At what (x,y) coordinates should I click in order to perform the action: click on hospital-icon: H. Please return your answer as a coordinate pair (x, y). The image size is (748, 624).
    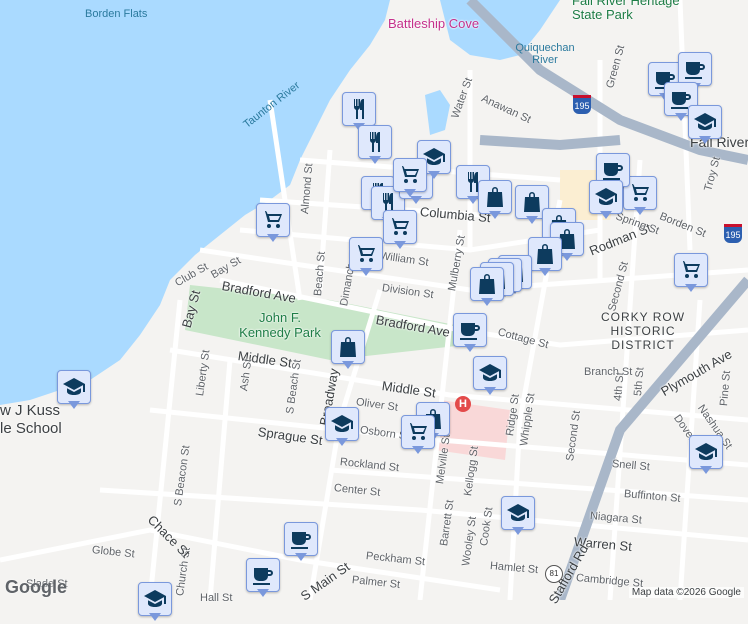
    Looking at the image, I should click on (463, 404).